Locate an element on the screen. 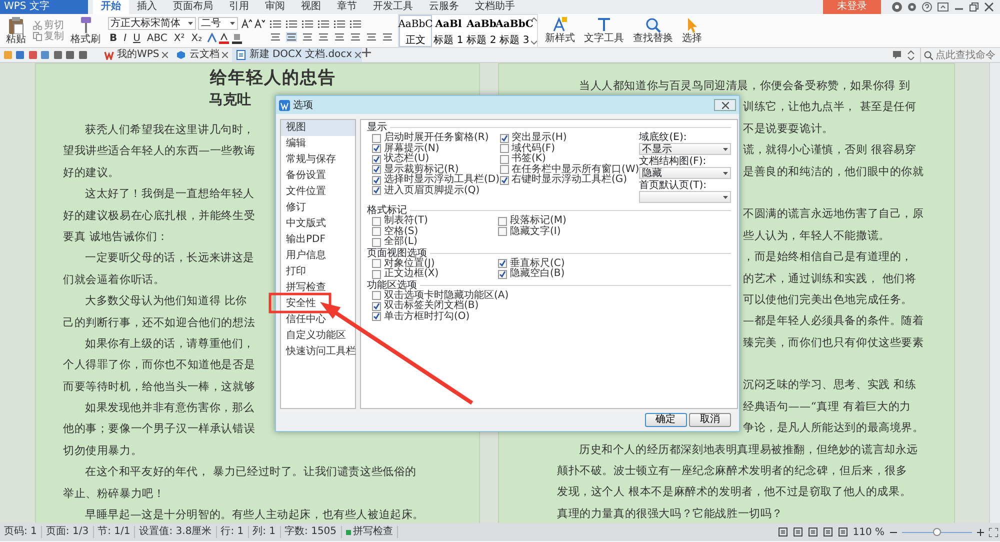  slider-thumb is located at coordinates (936, 532).